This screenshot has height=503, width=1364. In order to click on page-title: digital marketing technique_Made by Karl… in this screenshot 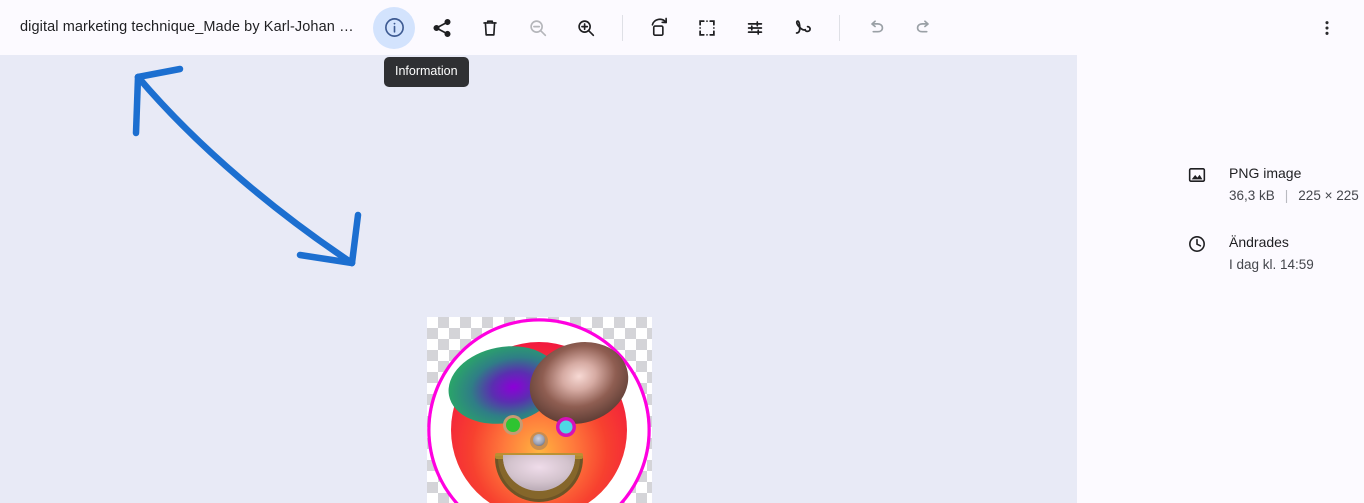, I will do `click(195, 27)`.